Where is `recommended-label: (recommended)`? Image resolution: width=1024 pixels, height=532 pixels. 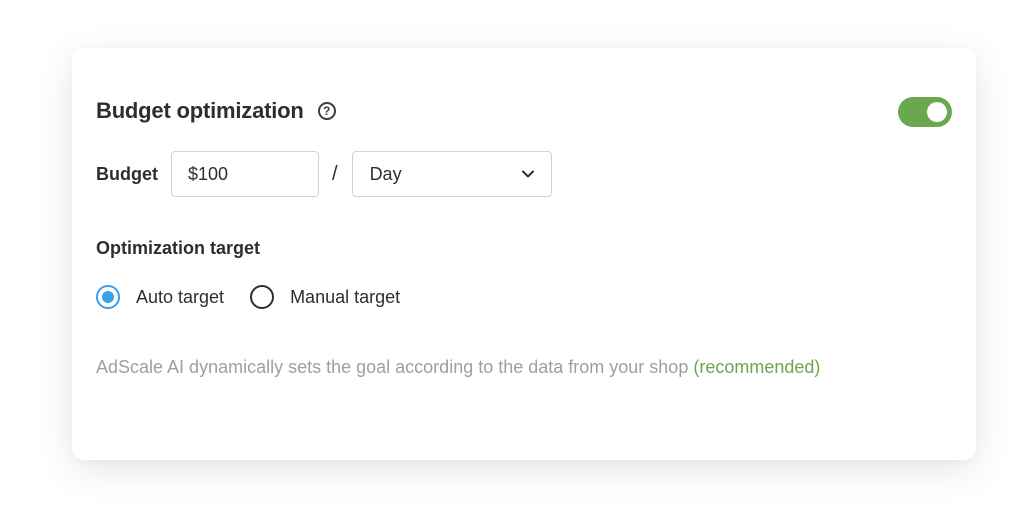 recommended-label: (recommended) is located at coordinates (757, 367).